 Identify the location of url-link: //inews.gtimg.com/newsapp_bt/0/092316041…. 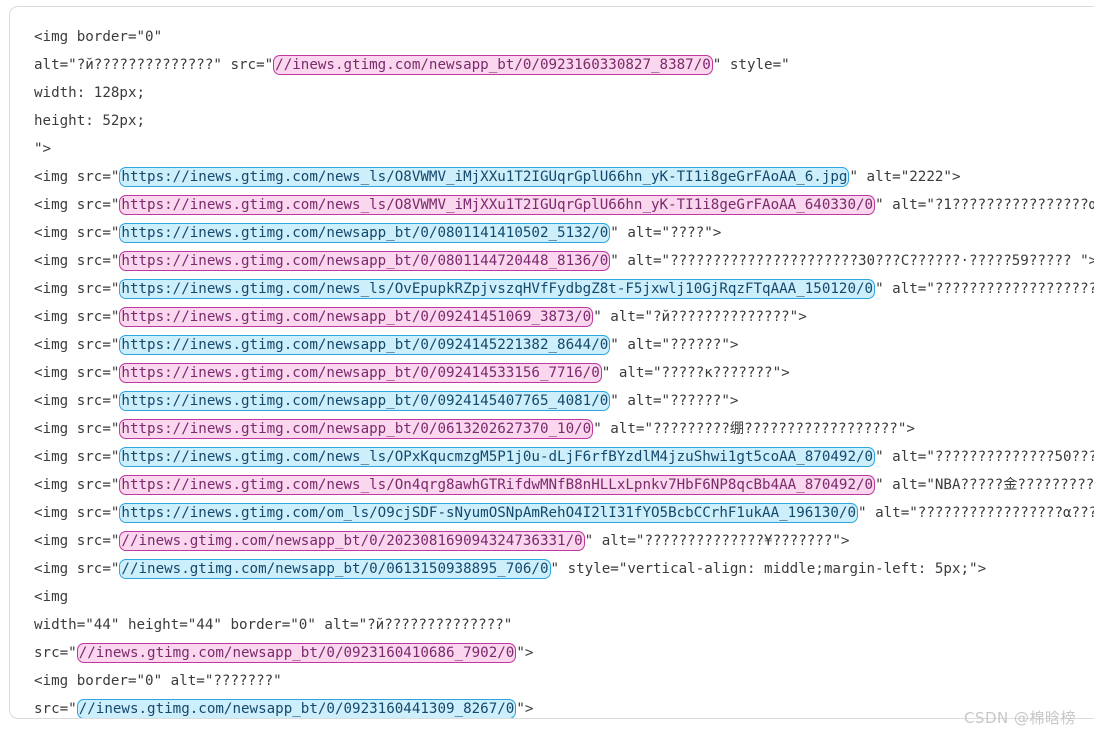
(296, 653).